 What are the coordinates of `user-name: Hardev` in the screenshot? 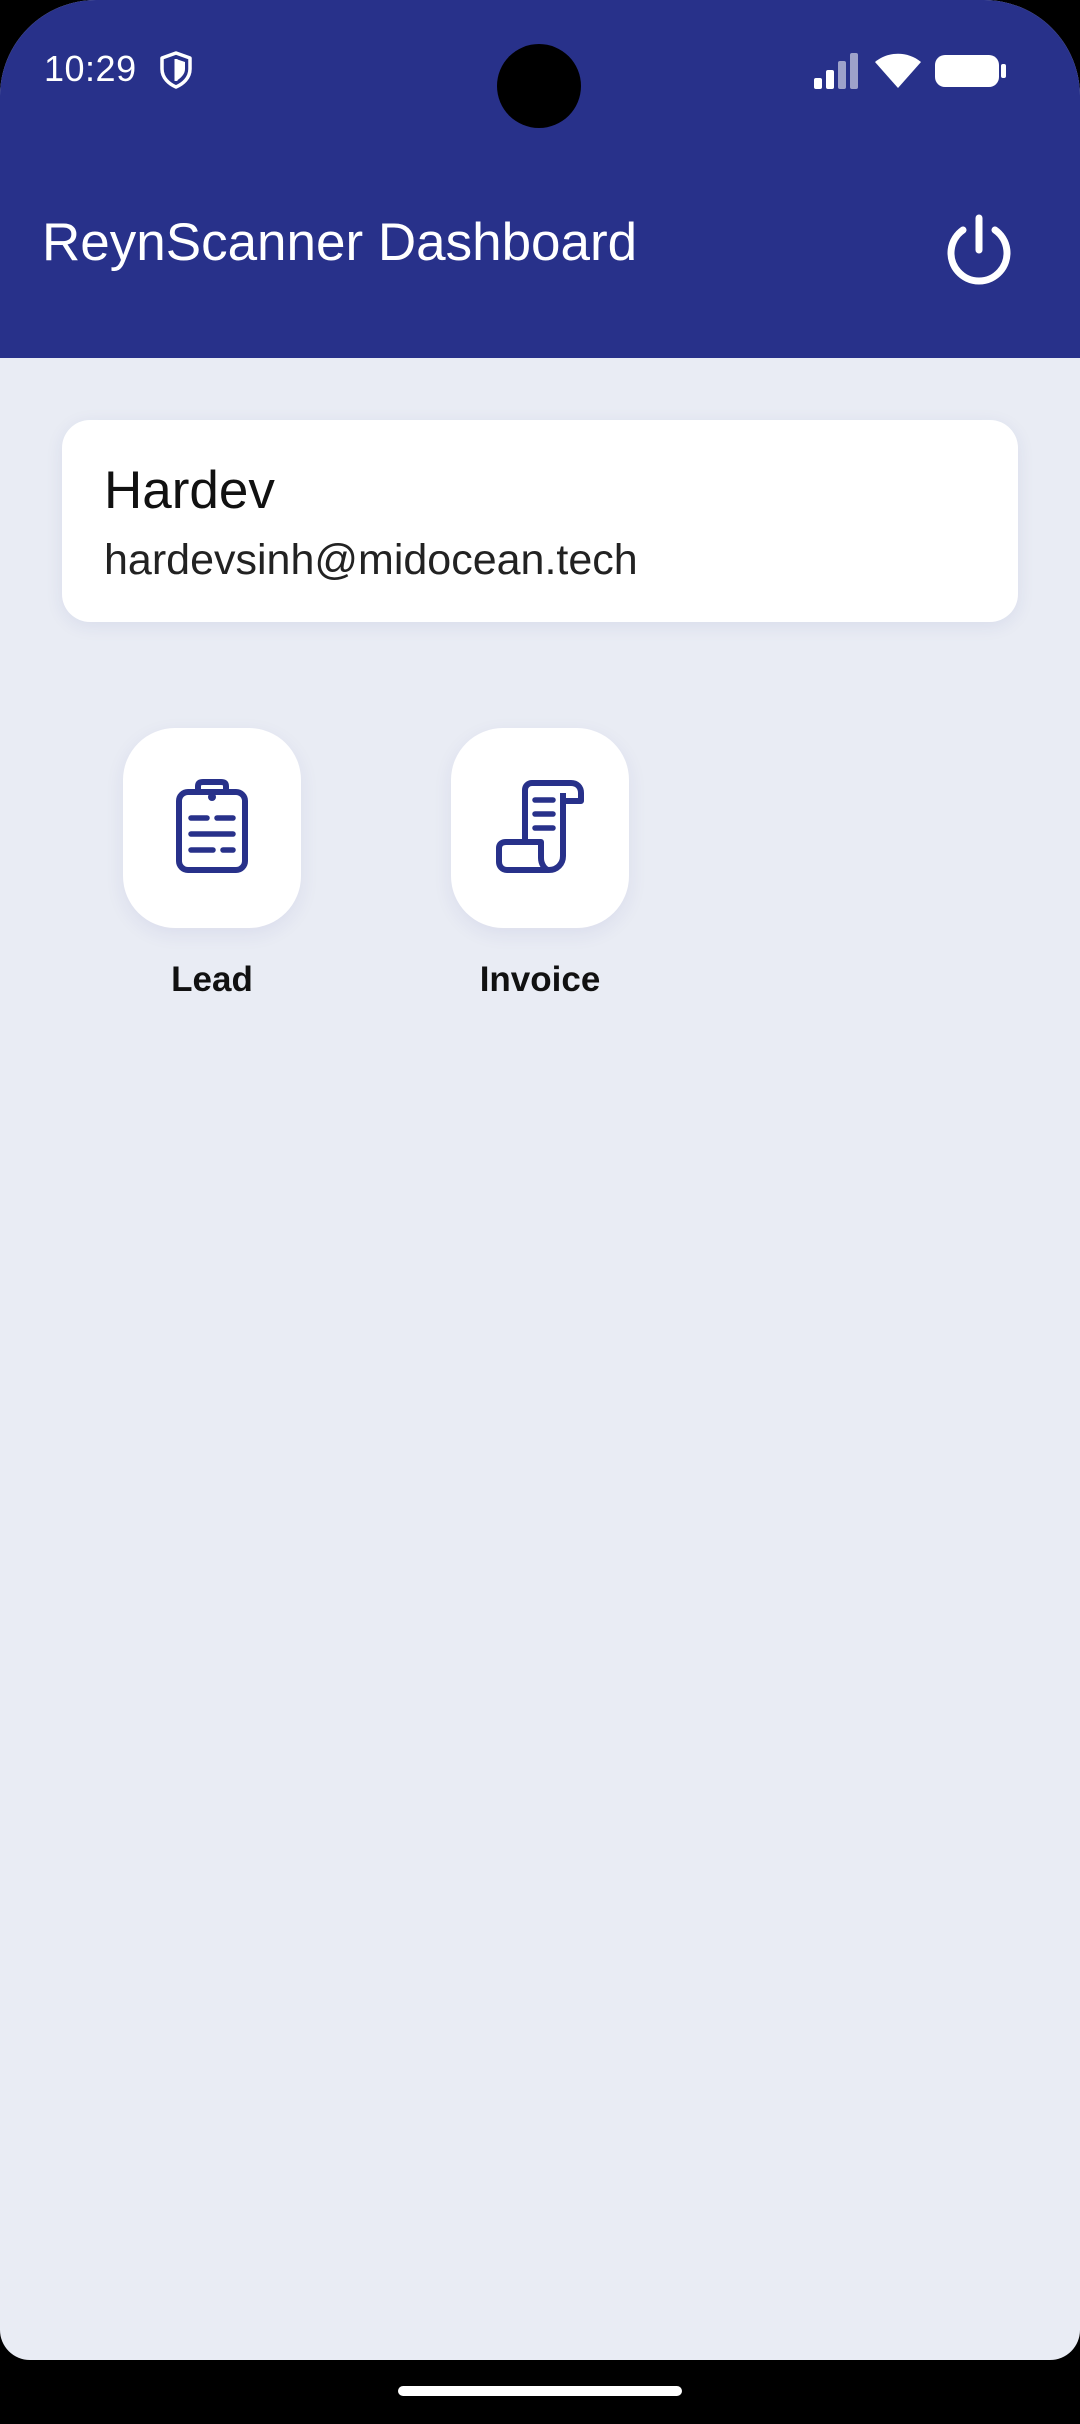 It's located at (189, 490).